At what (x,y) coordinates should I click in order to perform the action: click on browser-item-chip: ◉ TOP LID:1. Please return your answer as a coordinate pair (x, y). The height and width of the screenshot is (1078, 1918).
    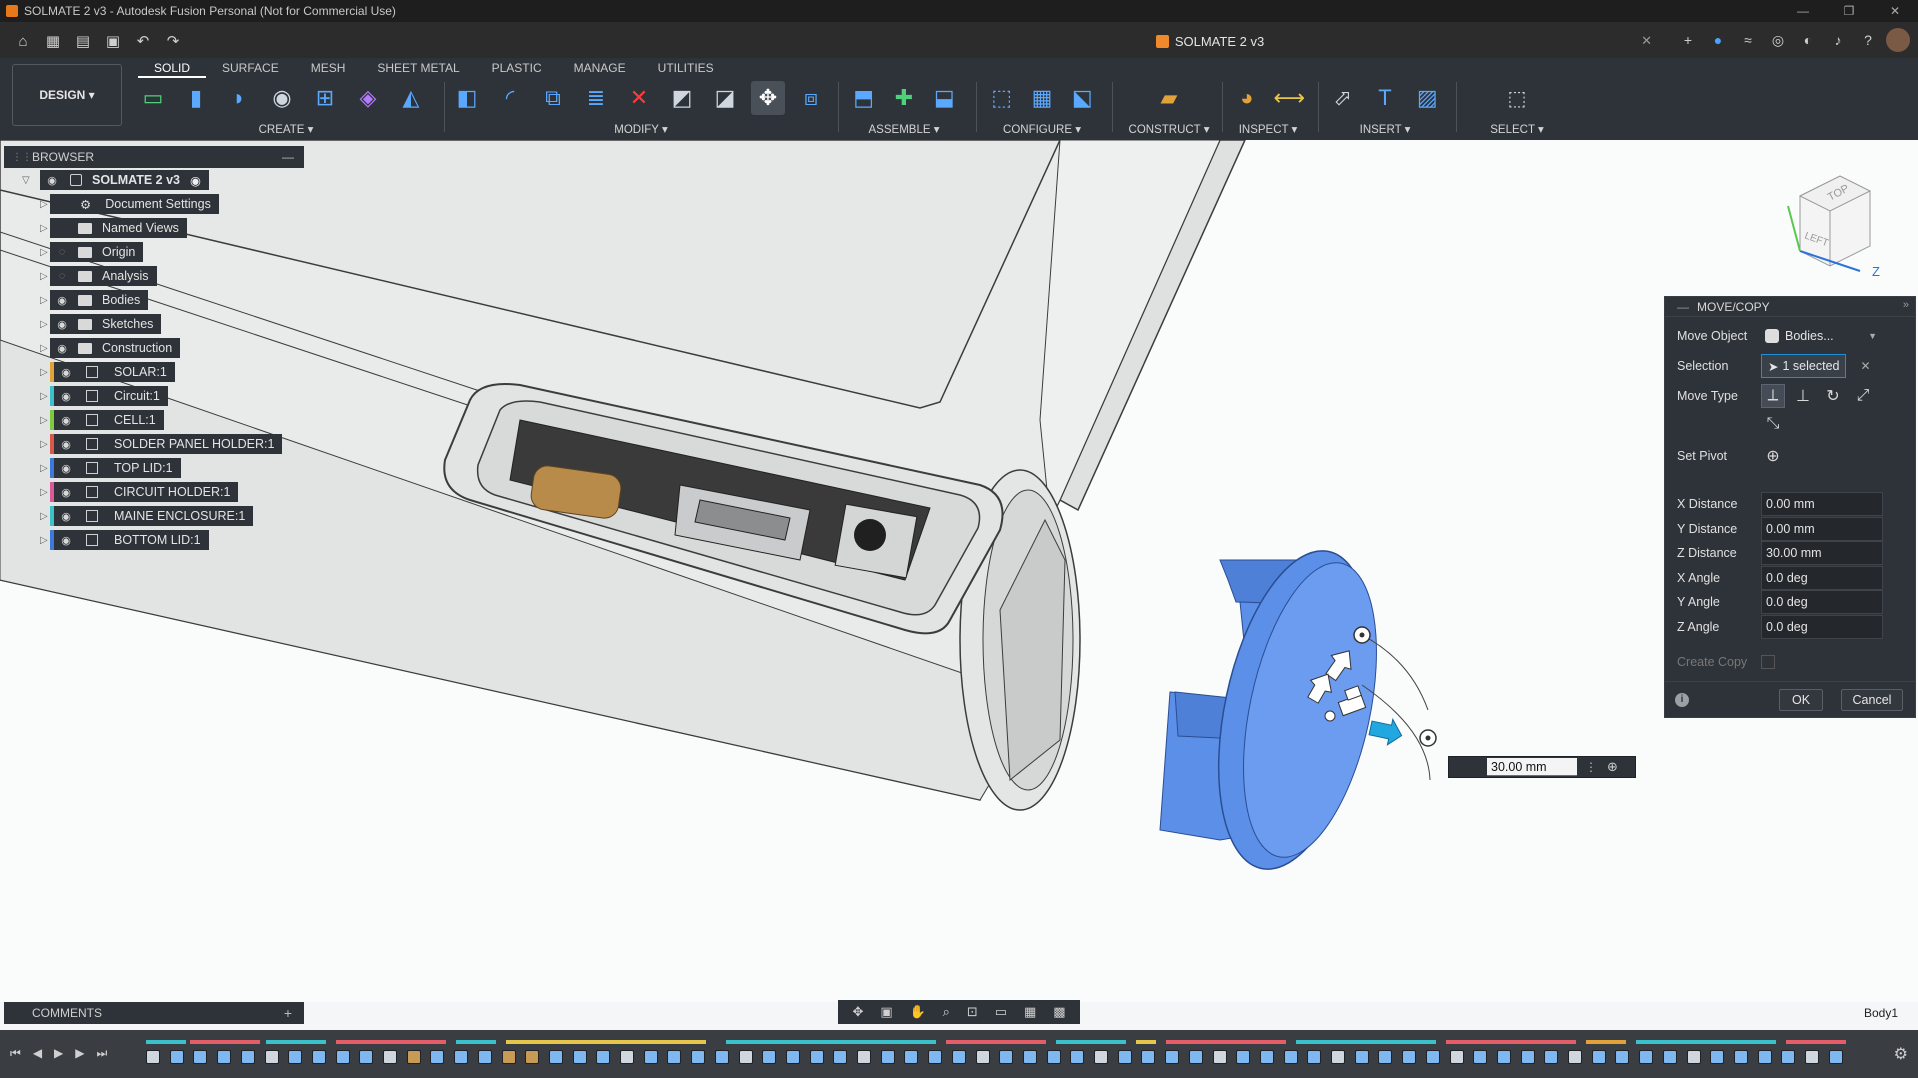
    Looking at the image, I should click on (115, 468).